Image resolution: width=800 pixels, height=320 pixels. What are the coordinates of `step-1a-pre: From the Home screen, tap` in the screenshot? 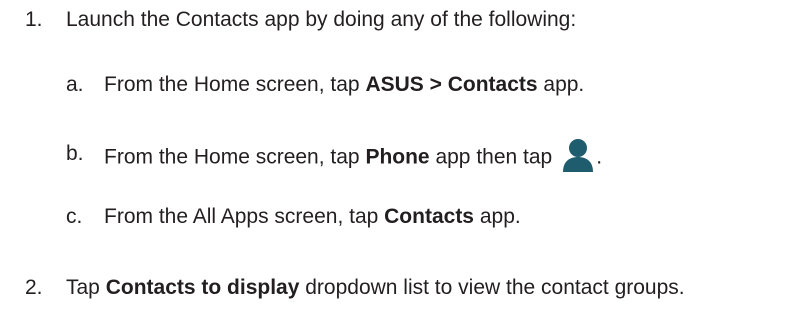 It's located at (235, 84).